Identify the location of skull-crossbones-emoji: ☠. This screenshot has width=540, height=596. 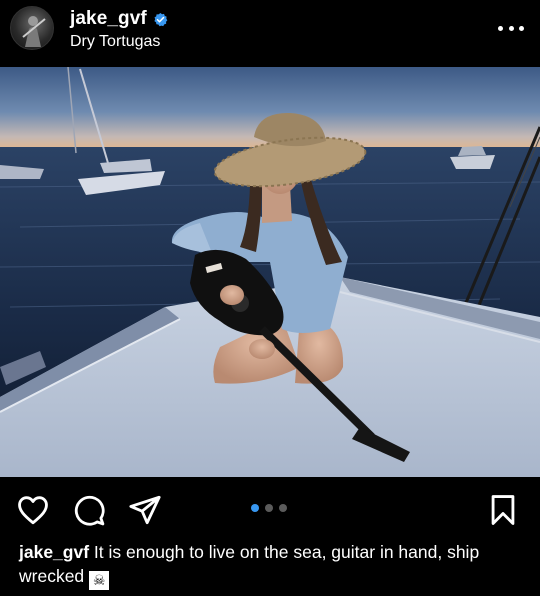
(99, 580).